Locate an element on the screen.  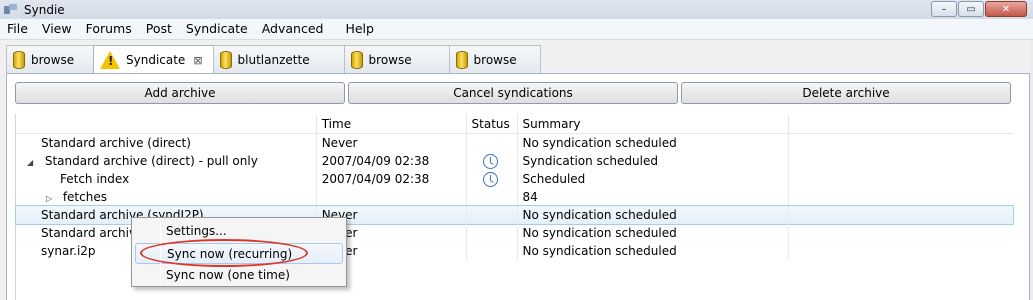
archive-name: Standard archive (direct) - pull only is located at coordinates (151, 161).